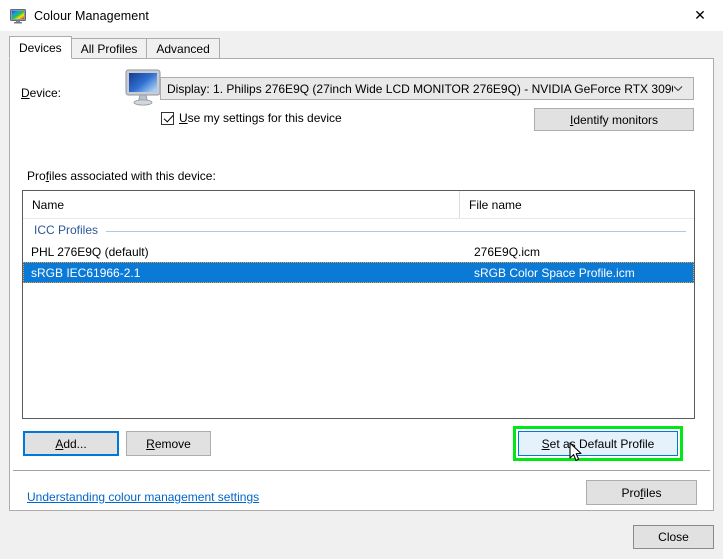 The width and height of the screenshot is (723, 559). I want to click on help-link: Understanding colour management settings, so click(143, 497).